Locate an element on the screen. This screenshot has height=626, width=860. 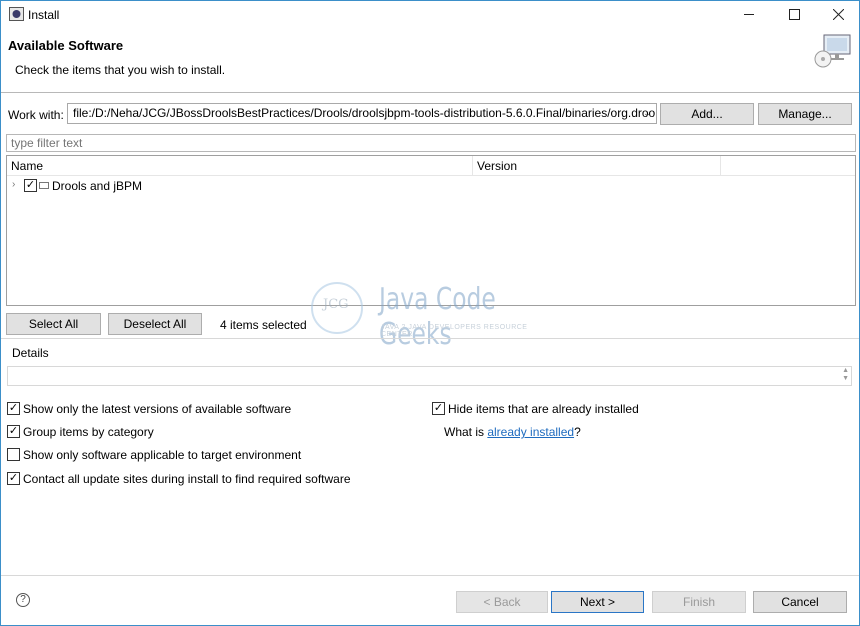
window-title: Install is located at coordinates (44, 15).